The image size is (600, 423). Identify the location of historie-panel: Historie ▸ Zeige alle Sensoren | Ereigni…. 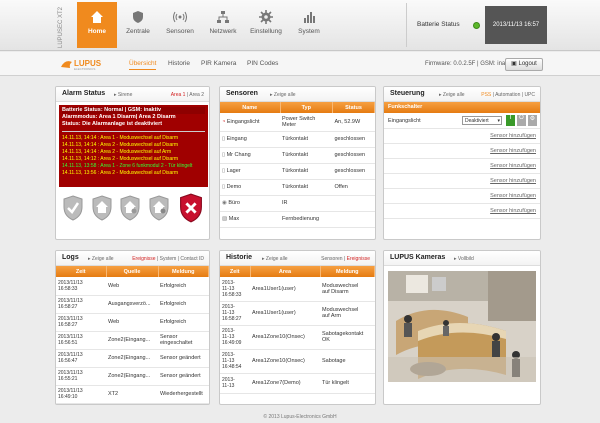
(297, 327).